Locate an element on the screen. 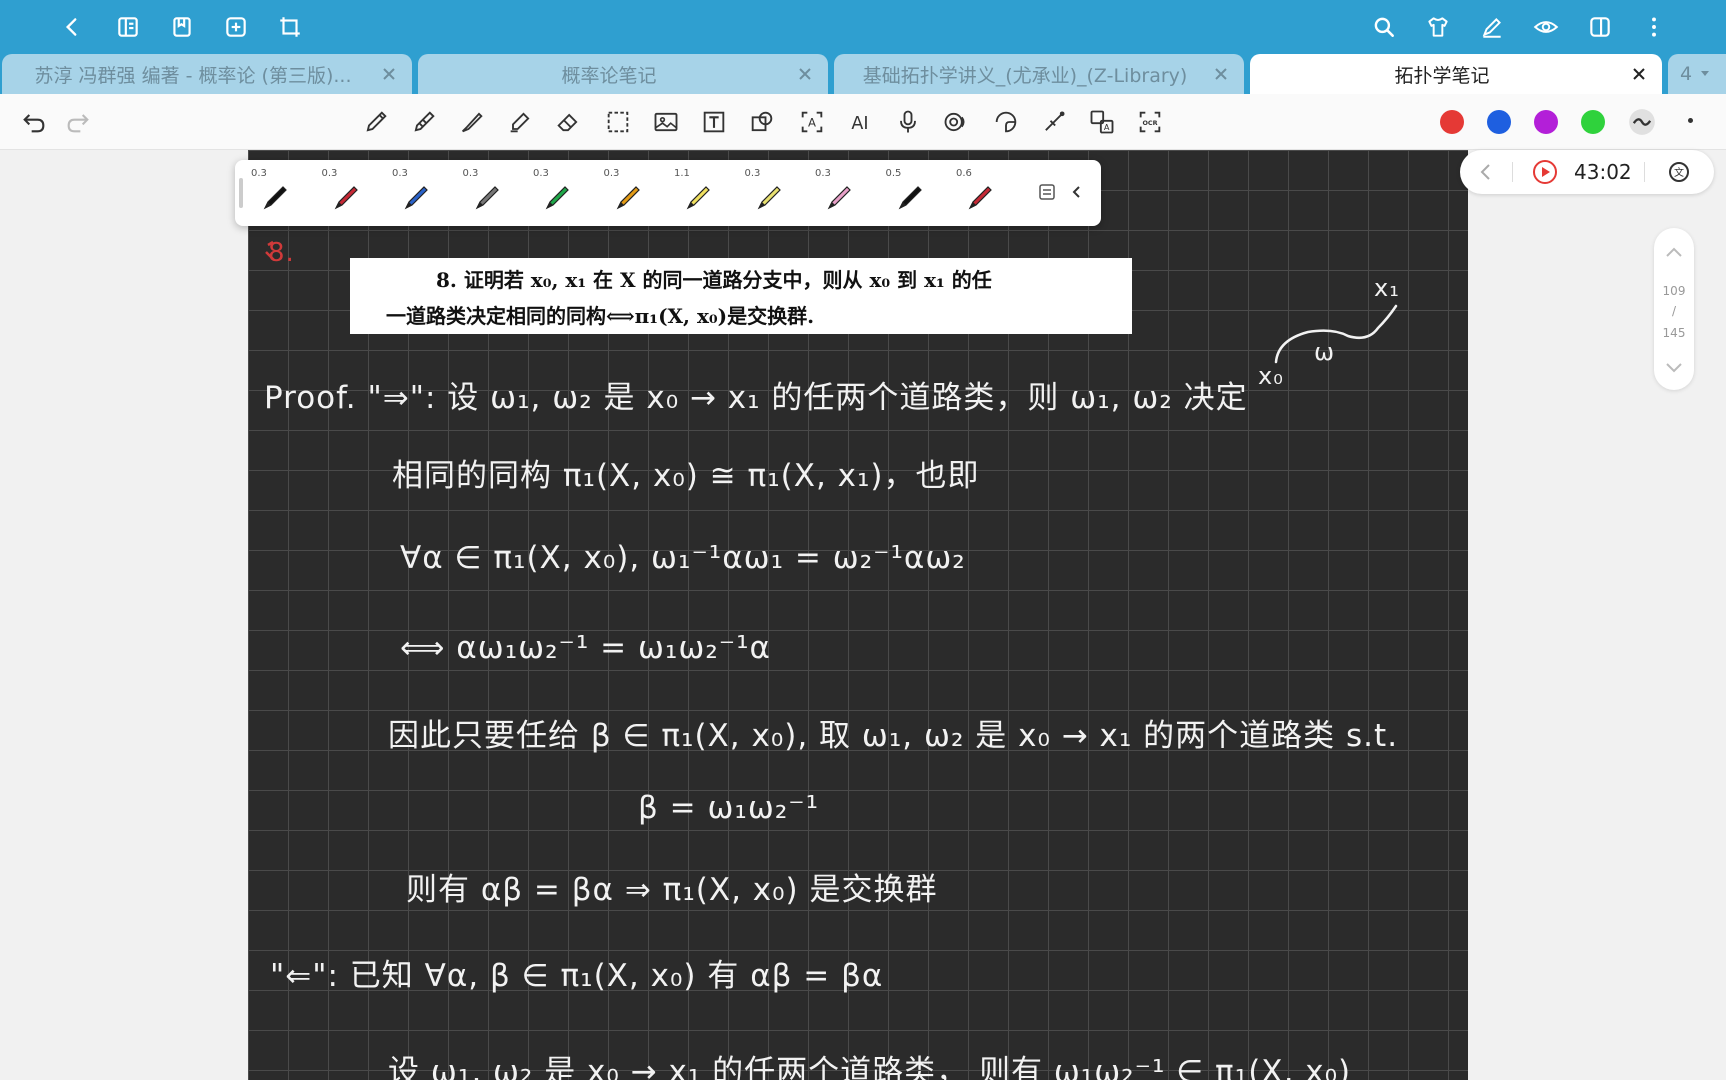 This screenshot has width=1726, height=1080. chevron-left-icon is located at coordinates (1486, 174).